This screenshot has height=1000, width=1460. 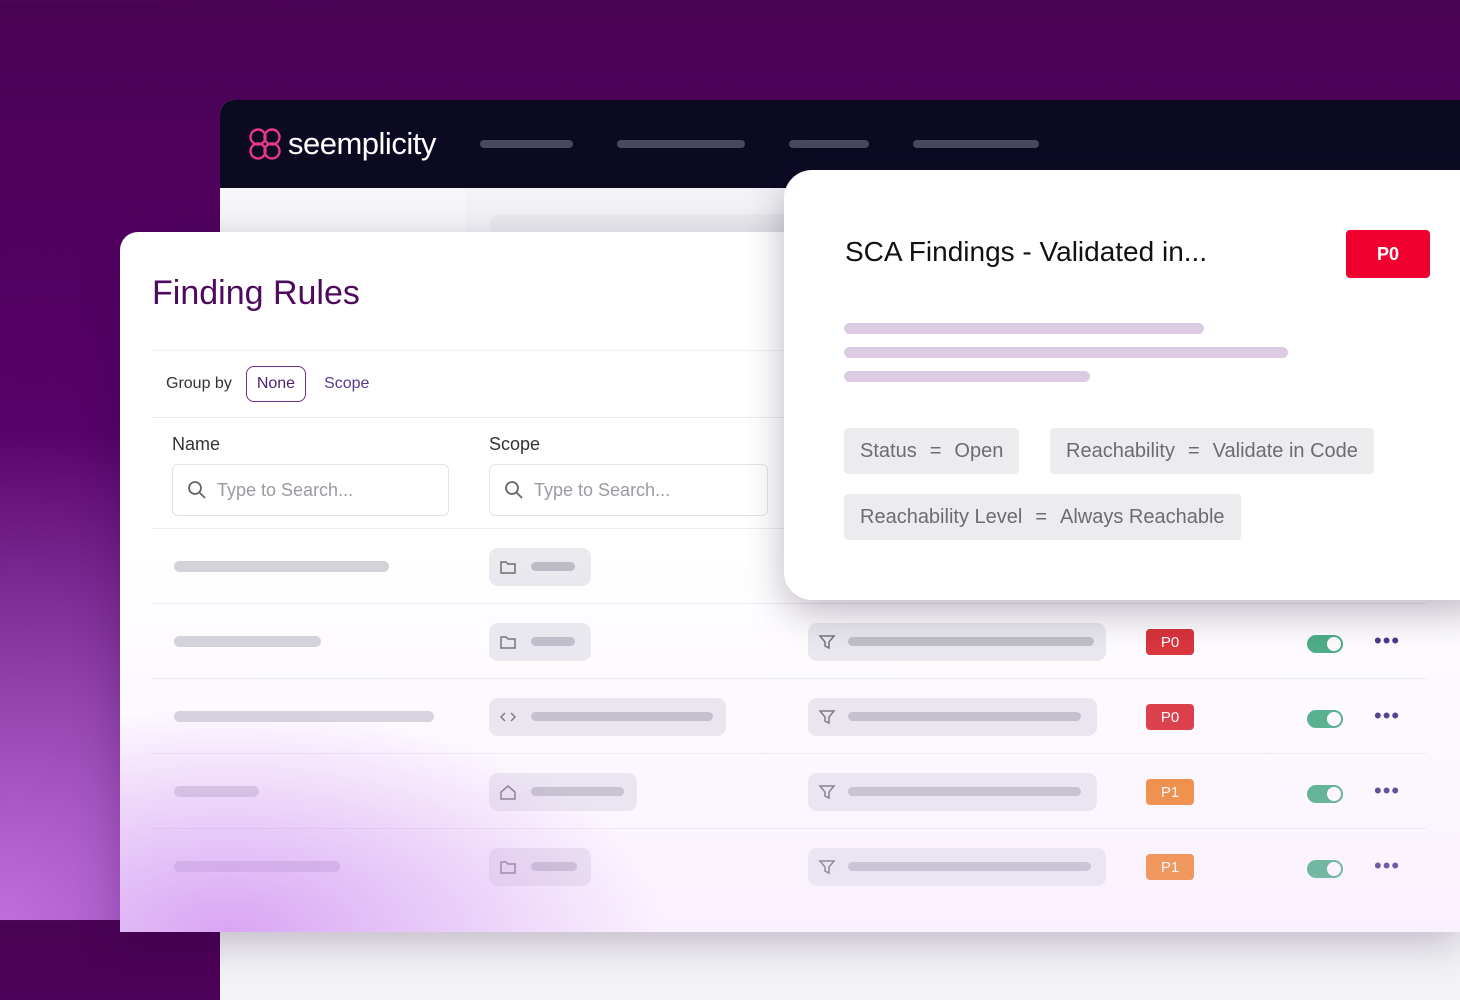 I want to click on column-header-scope: Scope, so click(x=514, y=444).